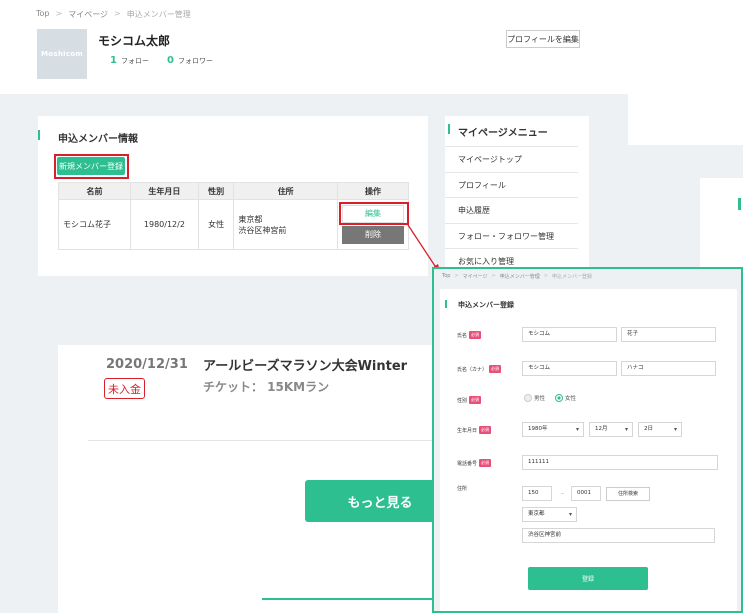 The image size is (743, 613). What do you see at coordinates (486, 305) in the screenshot?
I see `registration-form-title: 申込メンバー登録` at bounding box center [486, 305].